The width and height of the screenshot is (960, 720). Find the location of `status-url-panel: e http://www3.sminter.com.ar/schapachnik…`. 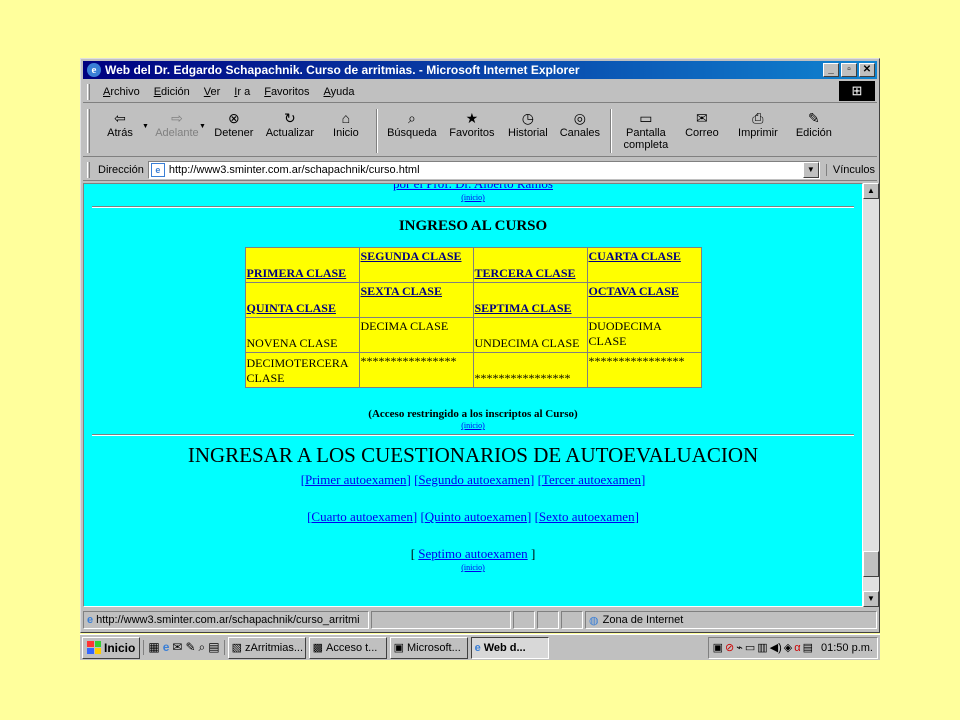

status-url-panel: e http://www3.sminter.com.ar/schapachnik… is located at coordinates (226, 620).